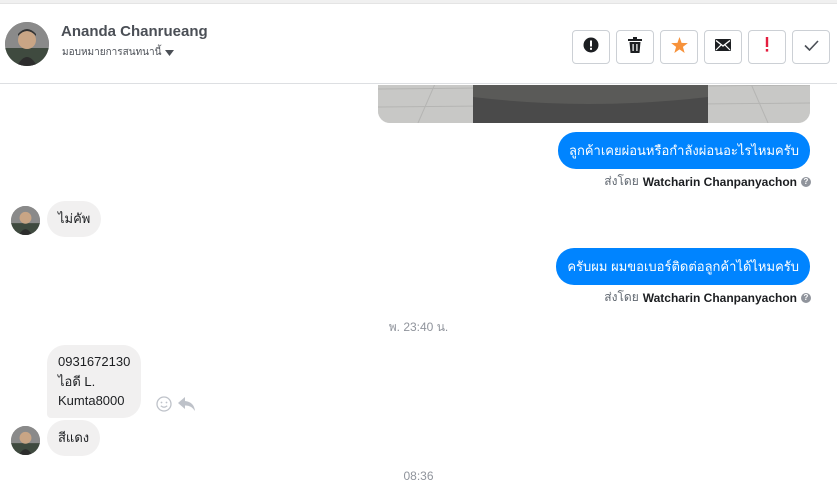 The height and width of the screenshot is (504, 837). I want to click on mail-icon, so click(723, 47).